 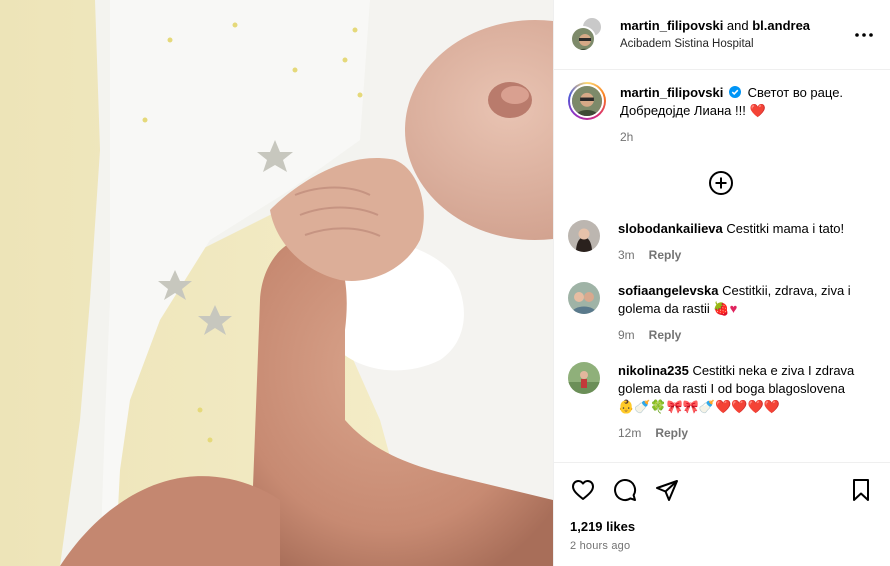 I want to click on load-more-row, so click(x=721, y=183).